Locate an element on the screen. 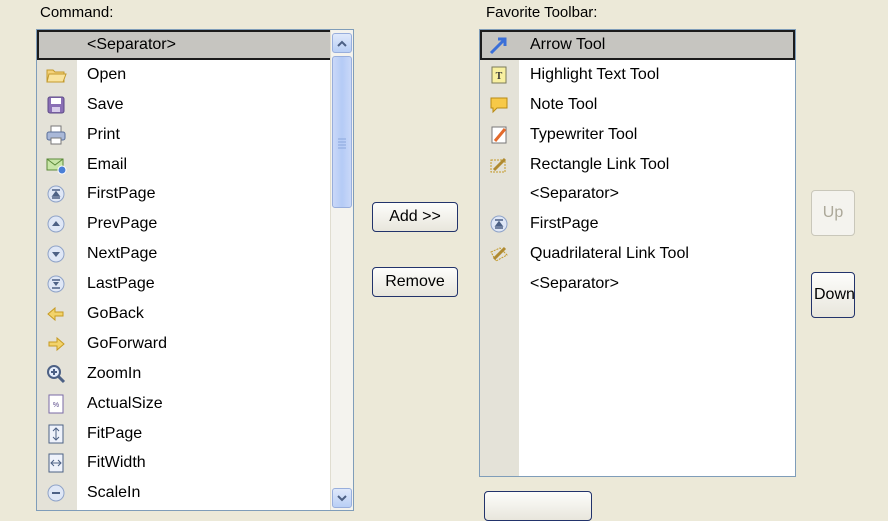  save-disk-icon is located at coordinates (56, 105).